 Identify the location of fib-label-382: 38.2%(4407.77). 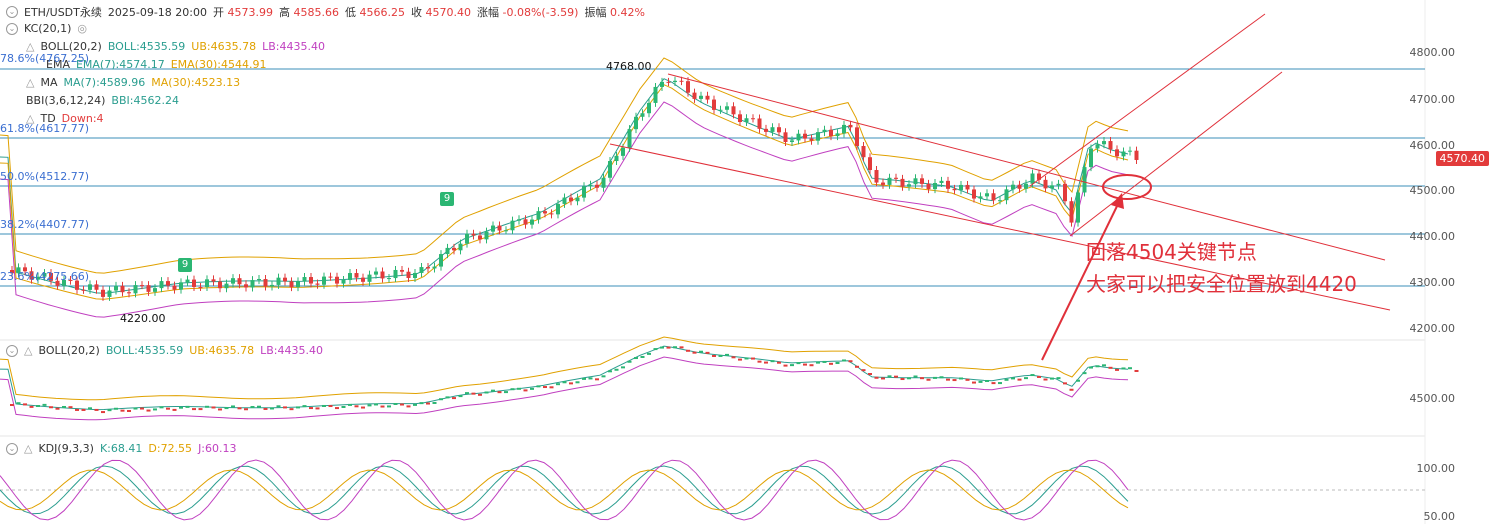
(45, 224).